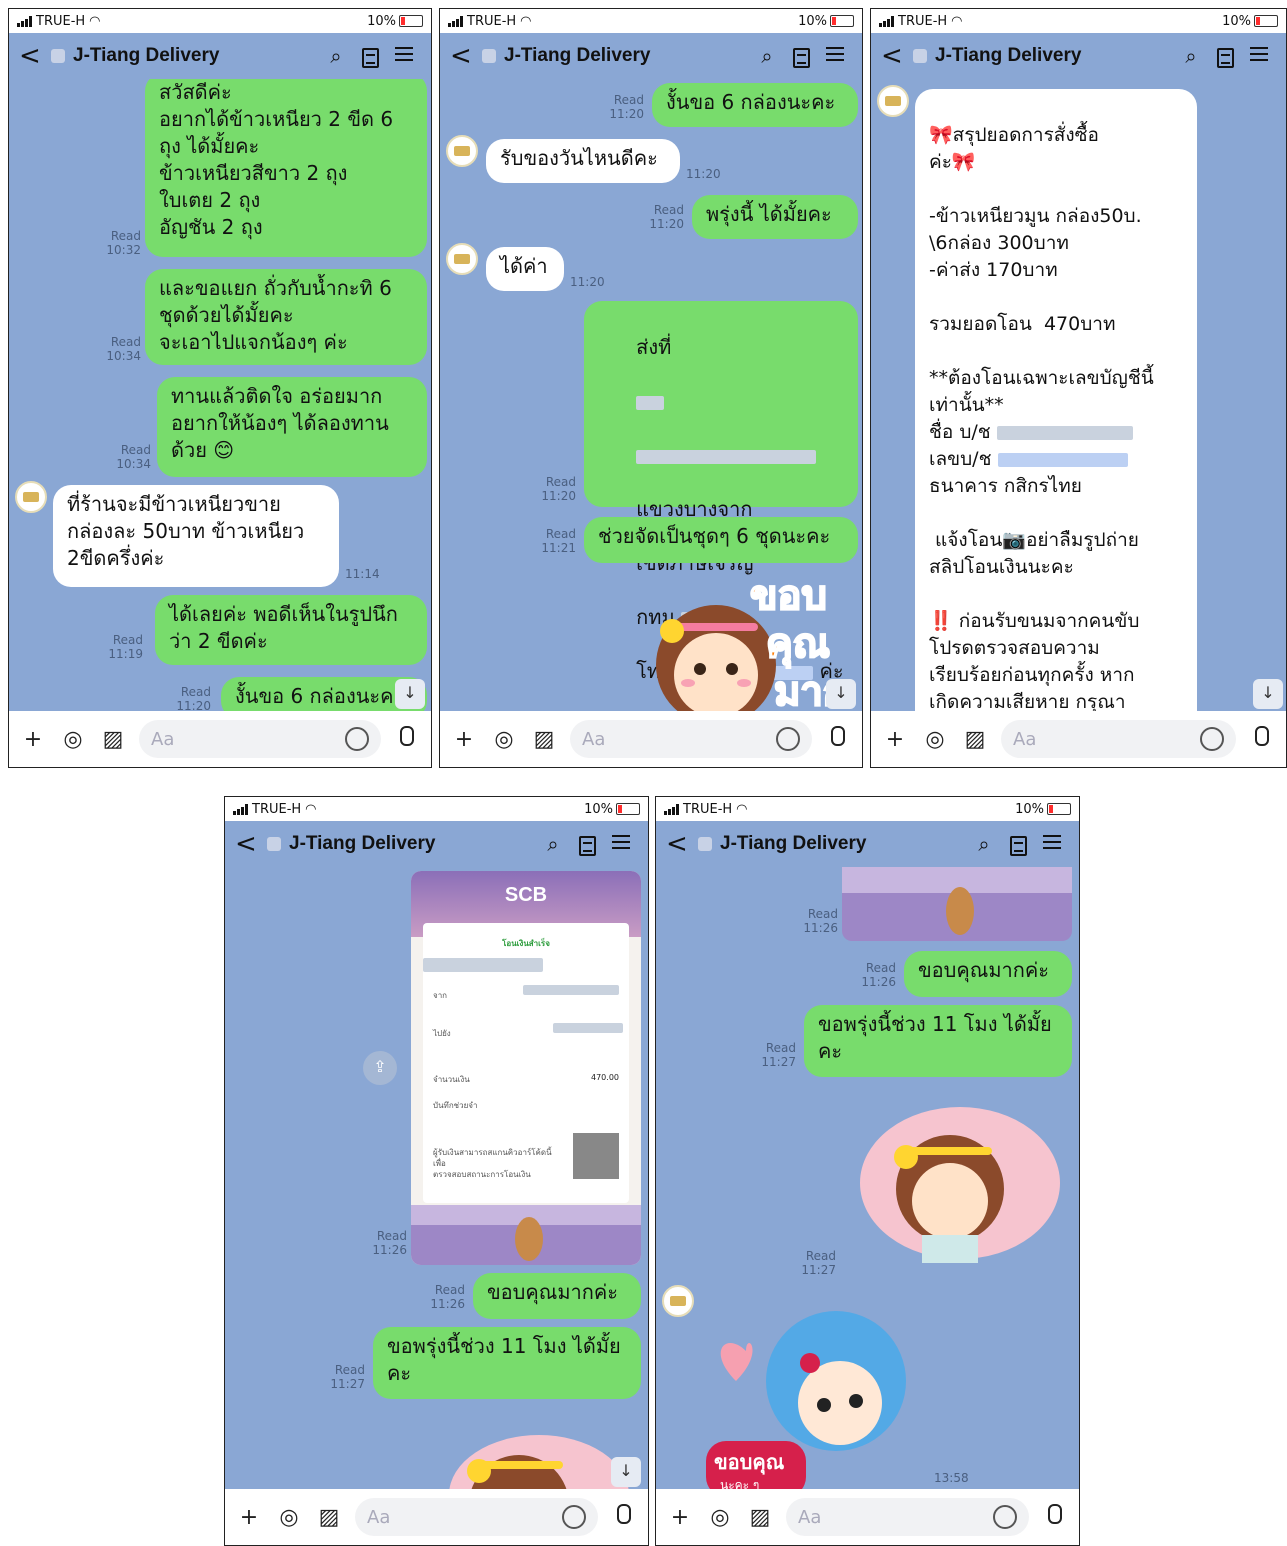  I want to click on shield-icon, so click(58, 56).